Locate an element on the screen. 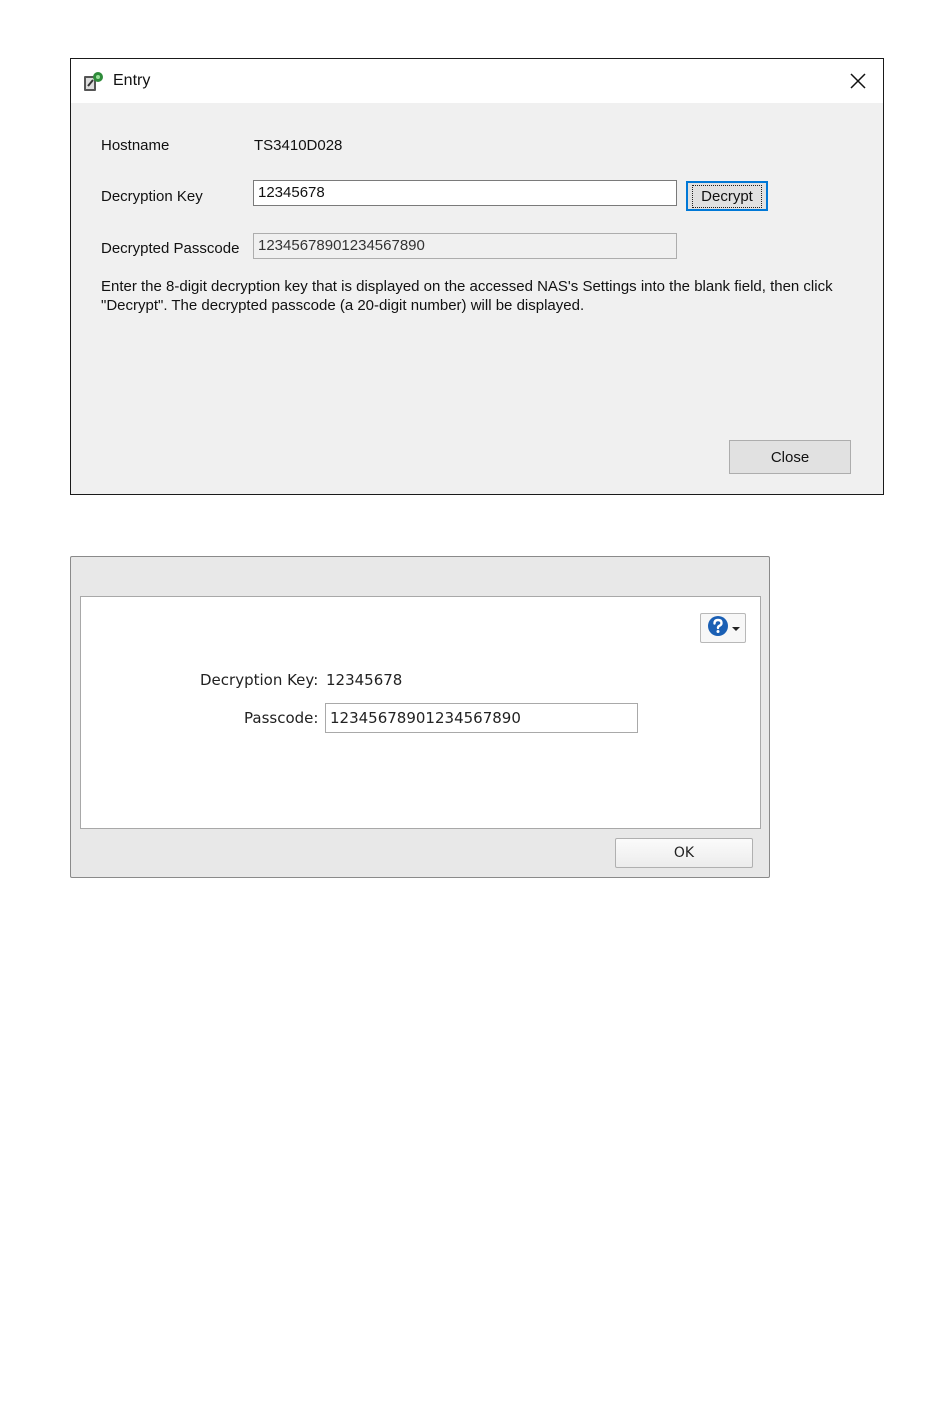 The height and width of the screenshot is (1408, 950). ok-button: OK is located at coordinates (684, 853).